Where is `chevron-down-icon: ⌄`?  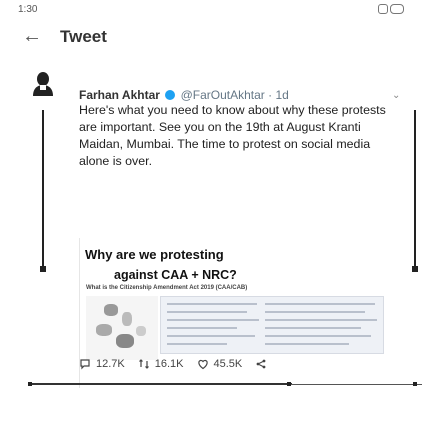
chevron-down-icon: ⌄ is located at coordinates (396, 95).